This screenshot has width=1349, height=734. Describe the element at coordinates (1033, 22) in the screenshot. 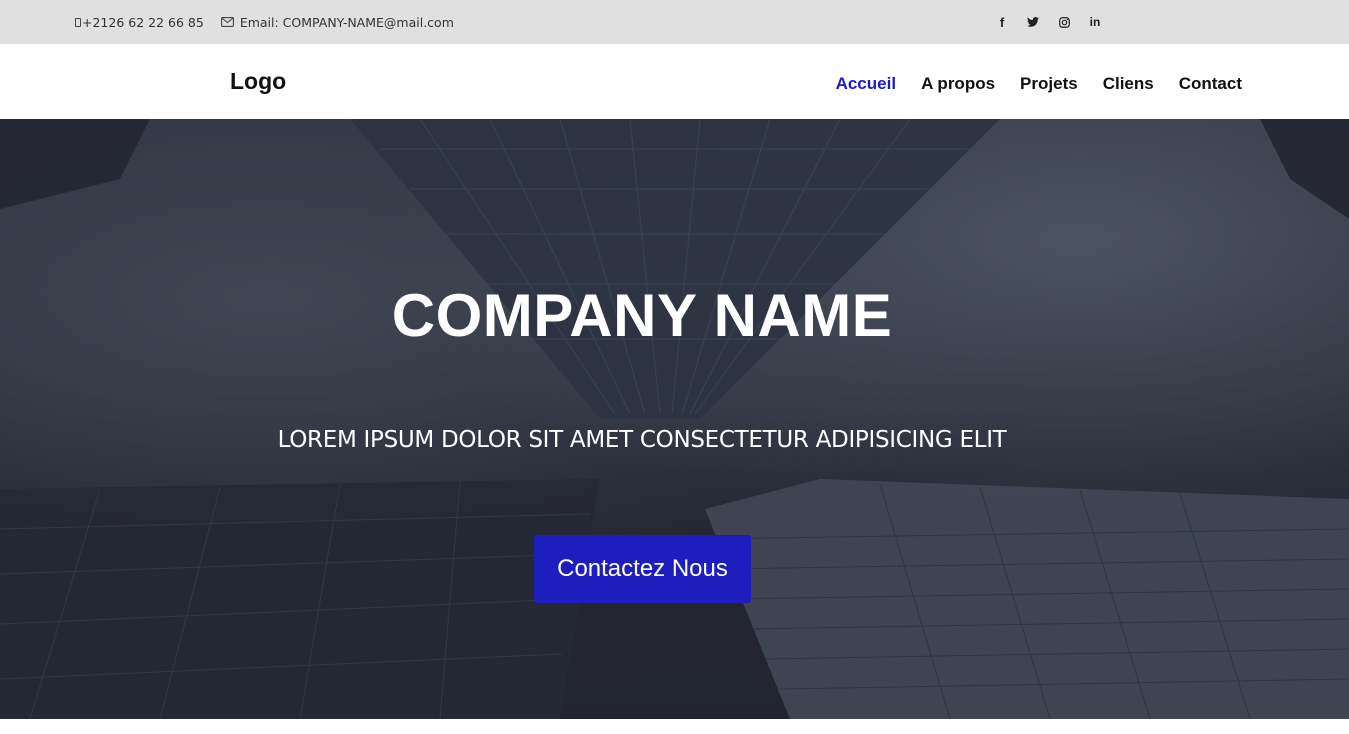

I see `twitter-icon` at that location.